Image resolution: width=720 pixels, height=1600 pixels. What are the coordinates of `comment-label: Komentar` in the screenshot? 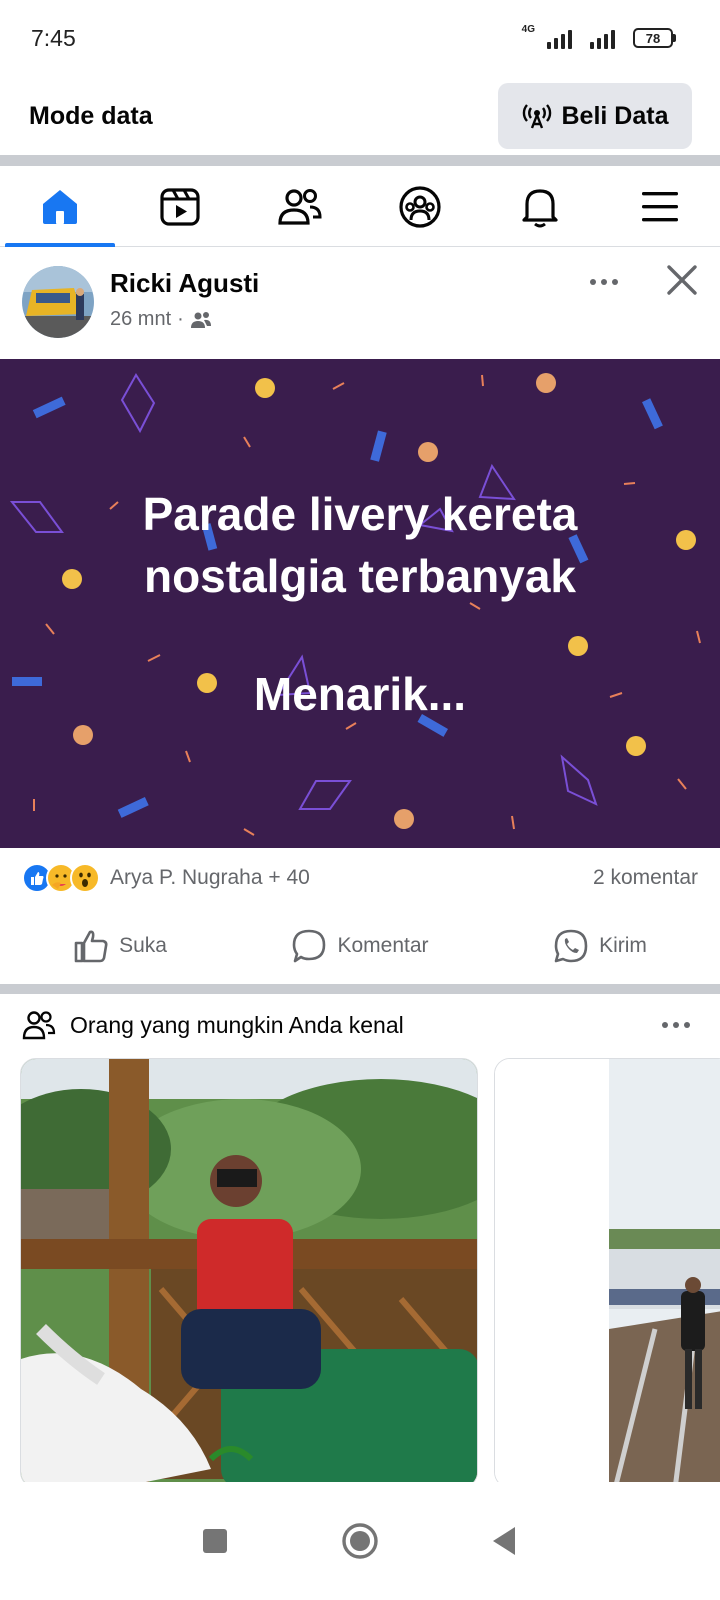 It's located at (383, 945).